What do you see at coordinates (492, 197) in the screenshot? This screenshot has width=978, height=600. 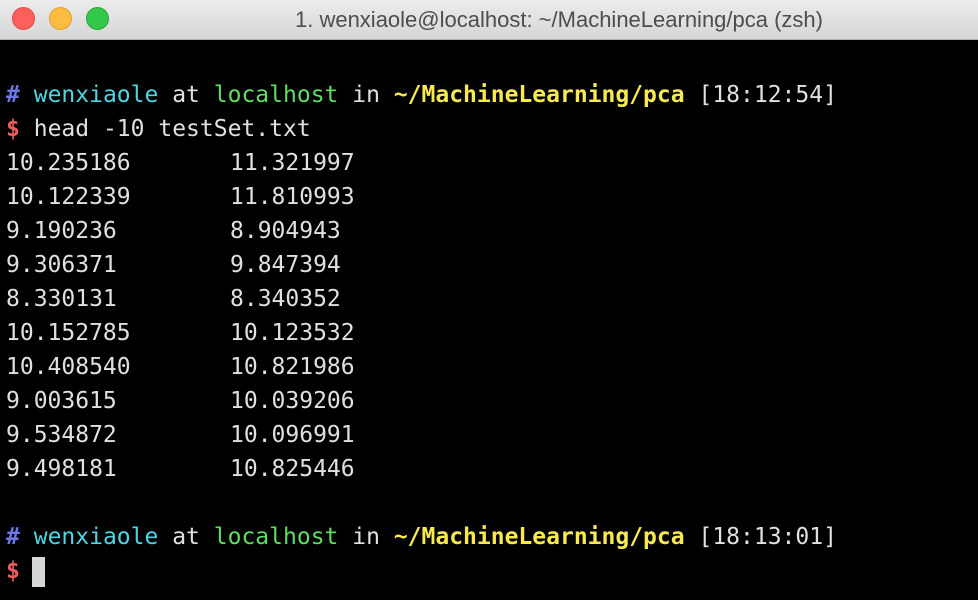 I see `output-row: 10.122339 11.810993` at bounding box center [492, 197].